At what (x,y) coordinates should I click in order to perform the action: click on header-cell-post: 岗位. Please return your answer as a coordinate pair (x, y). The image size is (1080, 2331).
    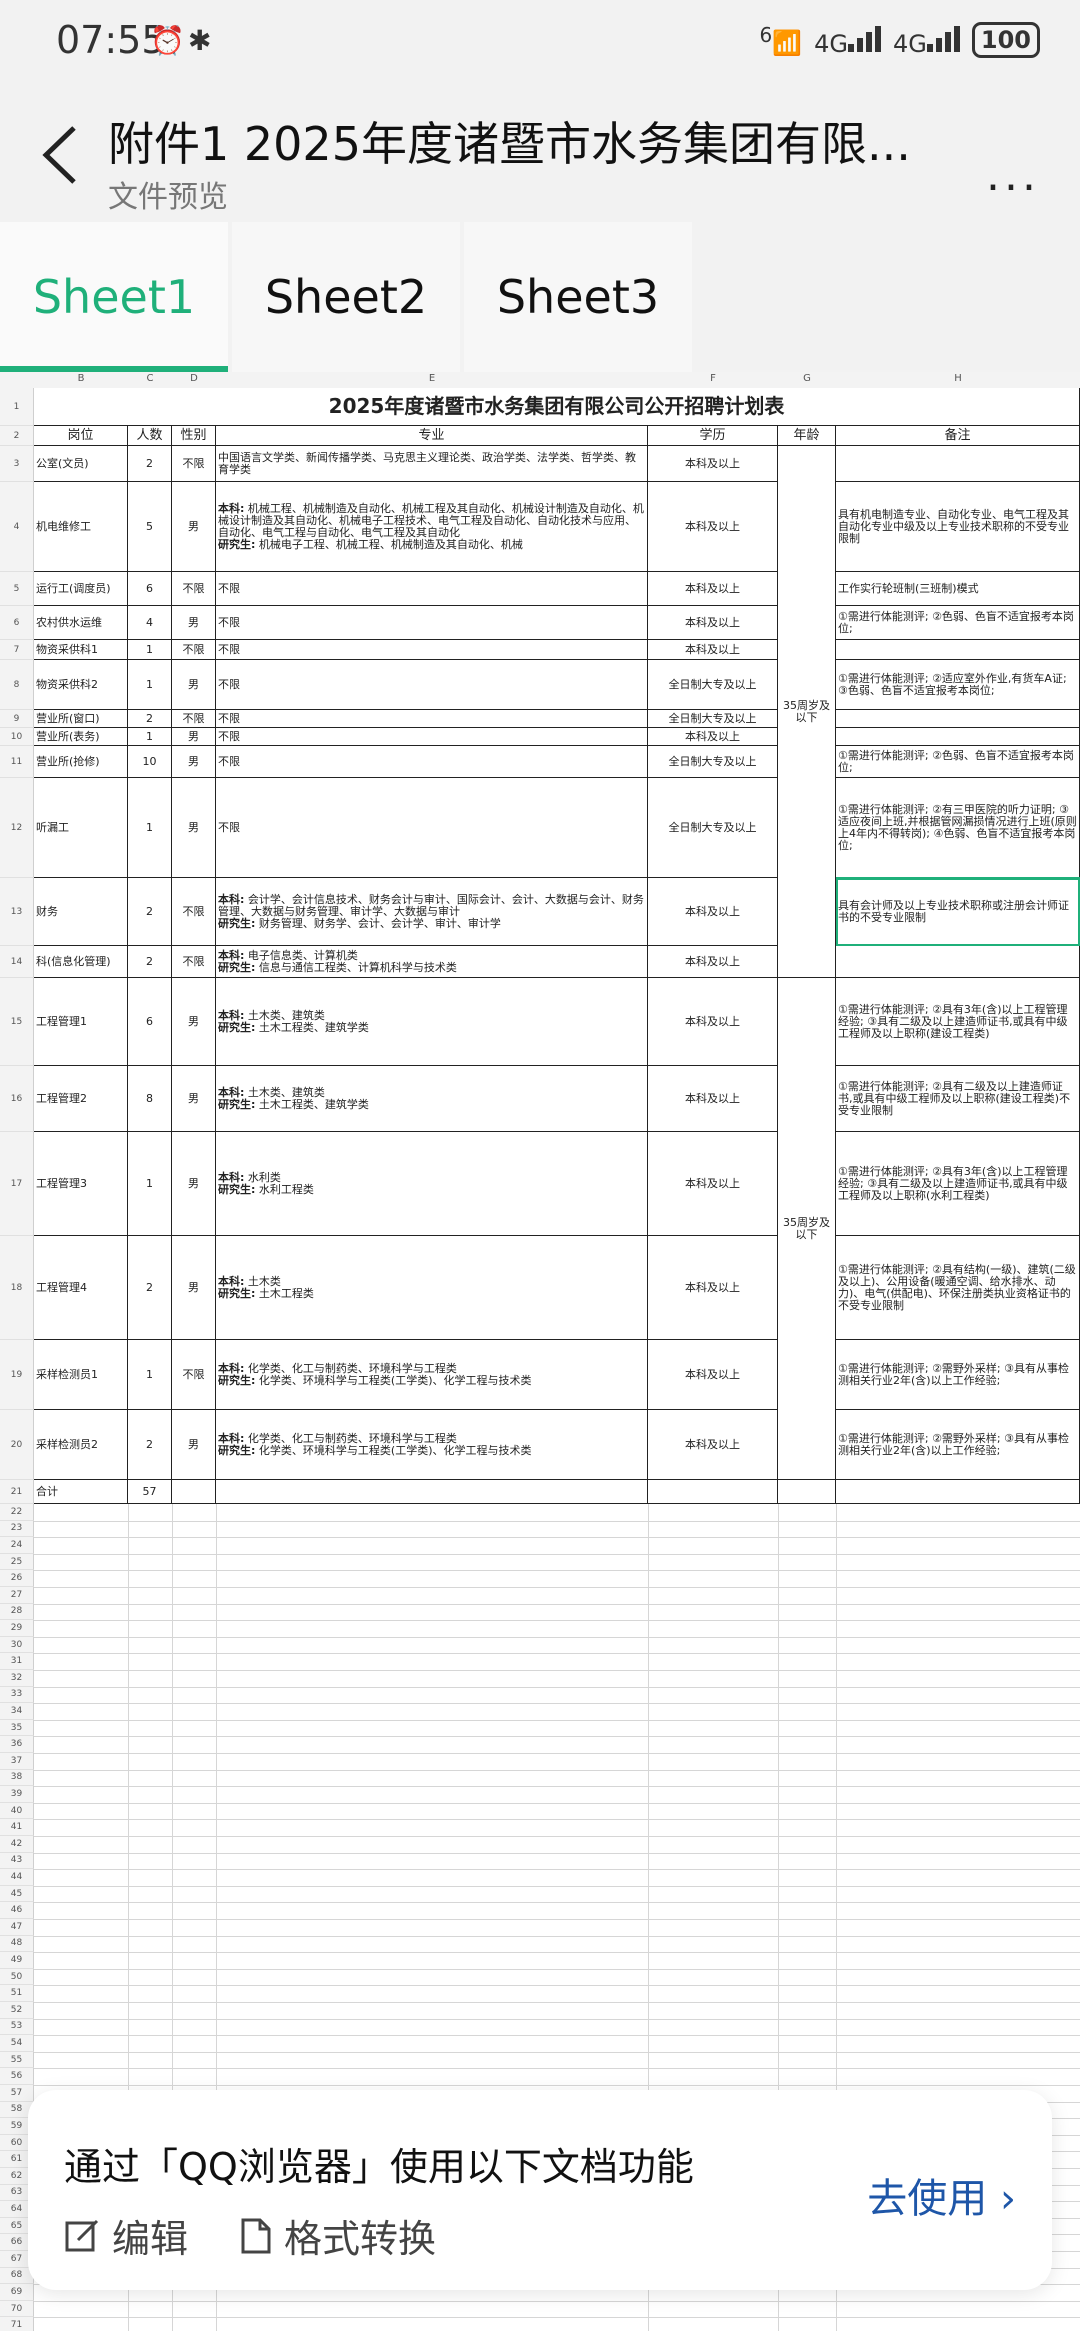
    Looking at the image, I should click on (81, 436).